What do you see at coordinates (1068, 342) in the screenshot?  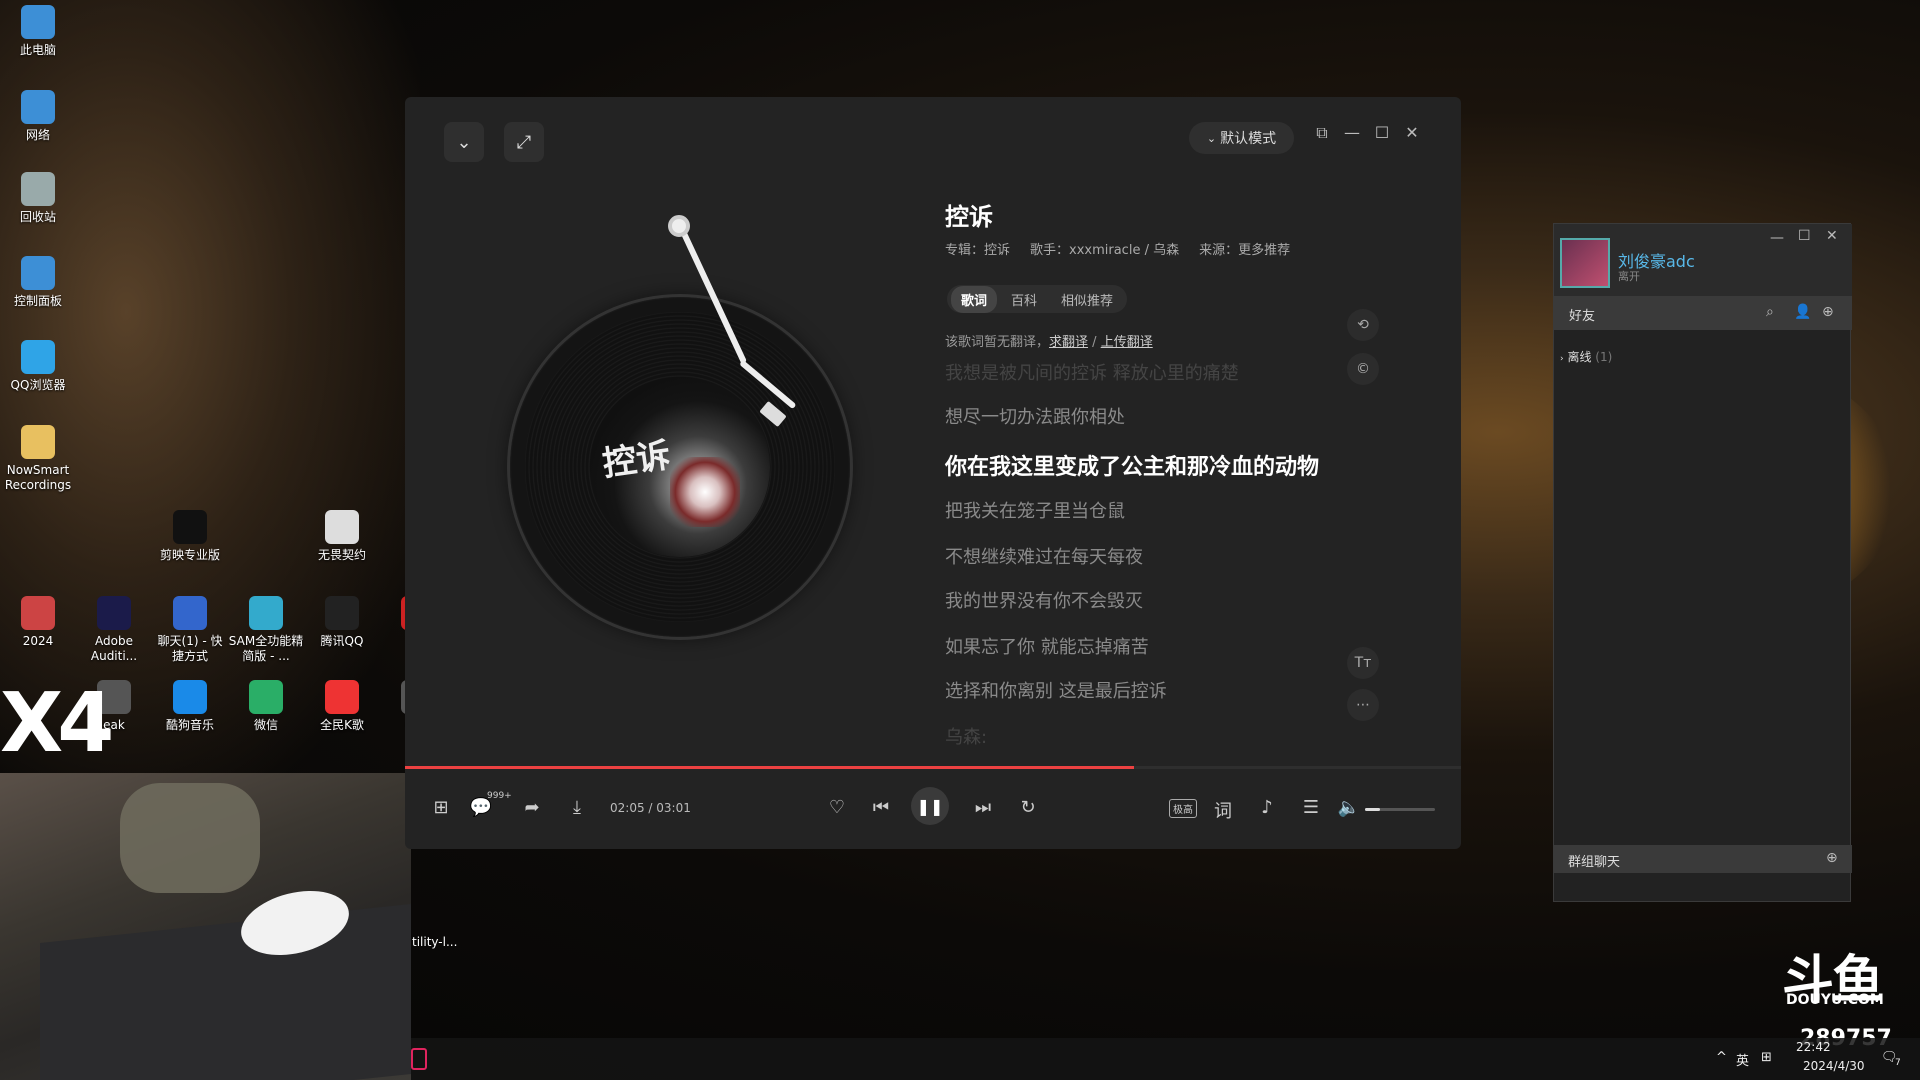 I see `request-translation-link: 求翻译` at bounding box center [1068, 342].